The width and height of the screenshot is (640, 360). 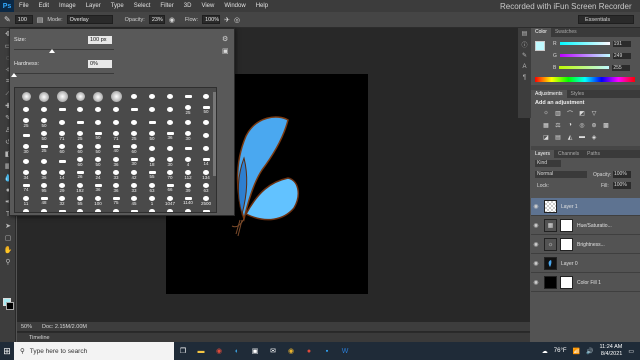 I want to click on brush-preset: 29, so click(x=62, y=187).